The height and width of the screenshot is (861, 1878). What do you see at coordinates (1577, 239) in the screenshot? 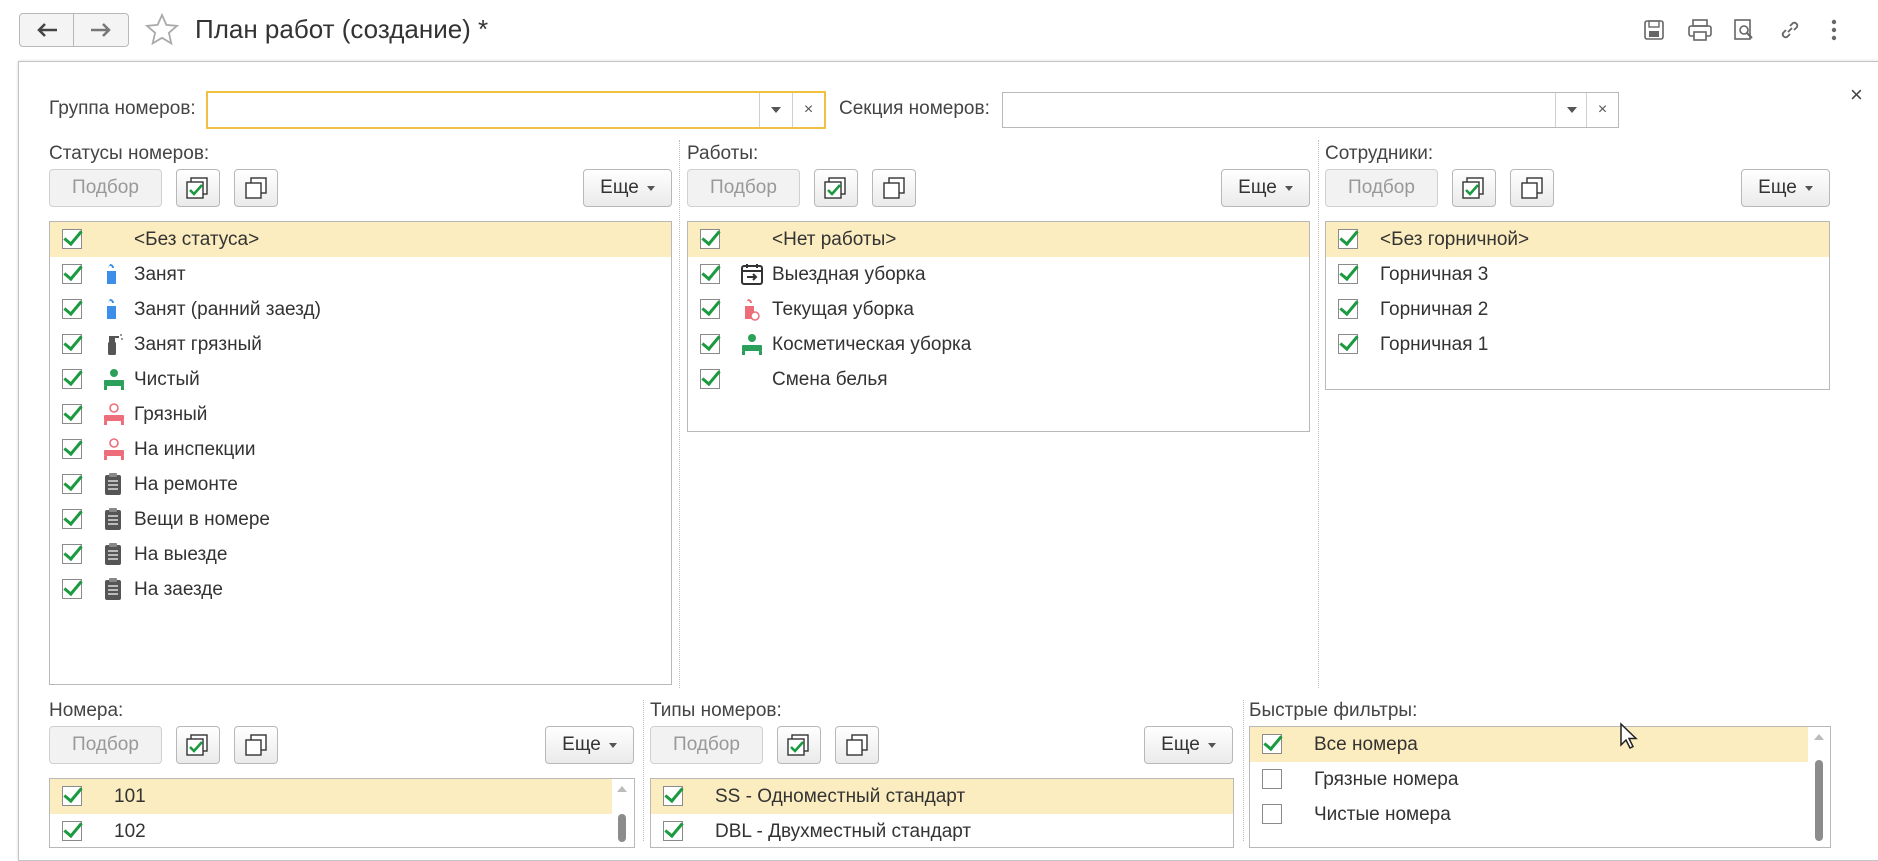
I see `list-item: <Без горничной>` at bounding box center [1577, 239].